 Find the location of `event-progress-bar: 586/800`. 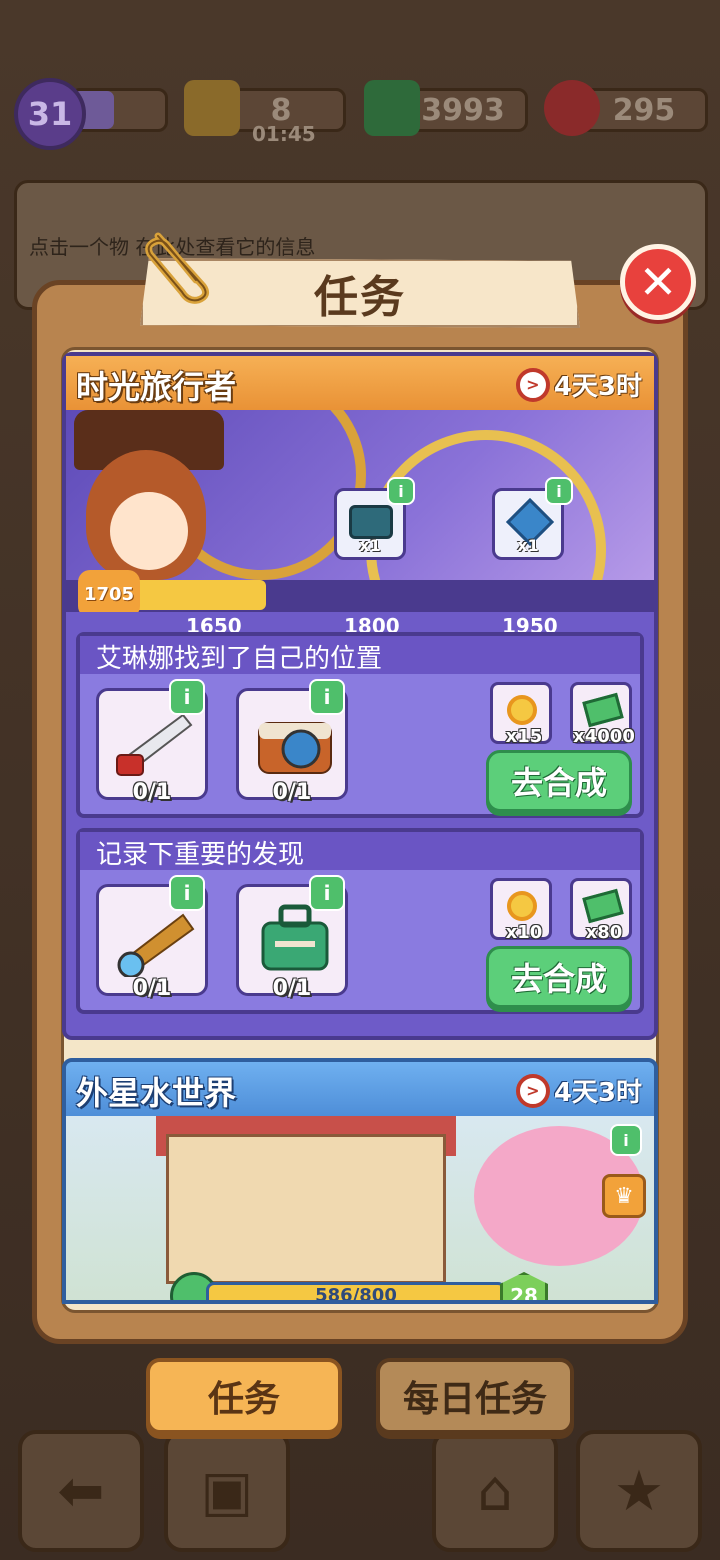

event-progress-bar: 586/800 is located at coordinates (356, 1293).